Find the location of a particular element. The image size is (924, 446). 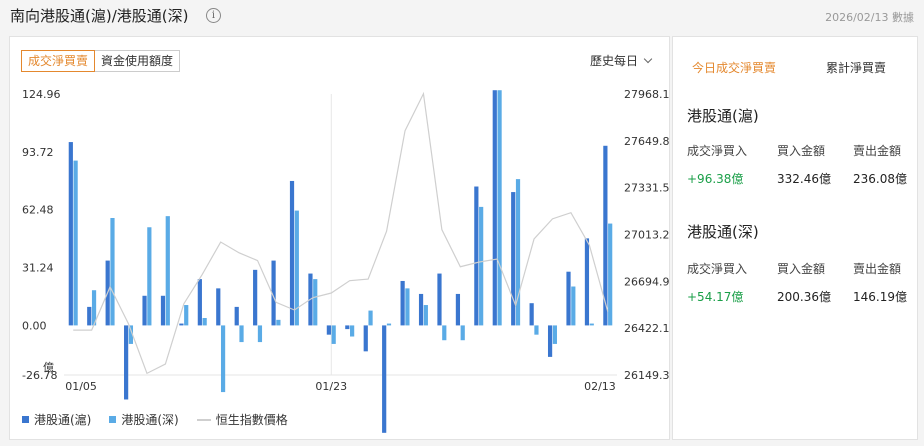

page-header: 南向港股通(滬)/港股通(深) i 2026/02/13 數據 is located at coordinates (462, 15).